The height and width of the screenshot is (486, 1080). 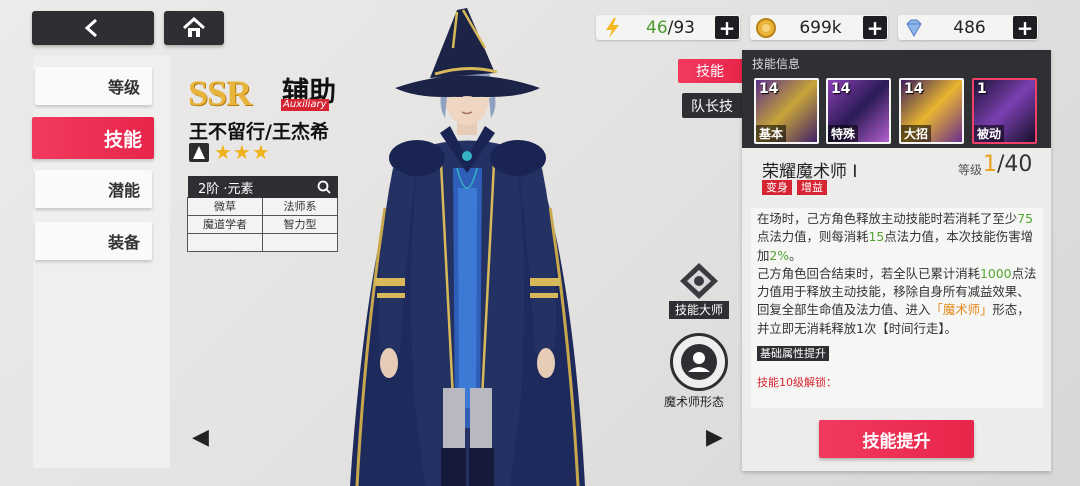 I want to click on tag-cell: 微草, so click(x=225, y=206).